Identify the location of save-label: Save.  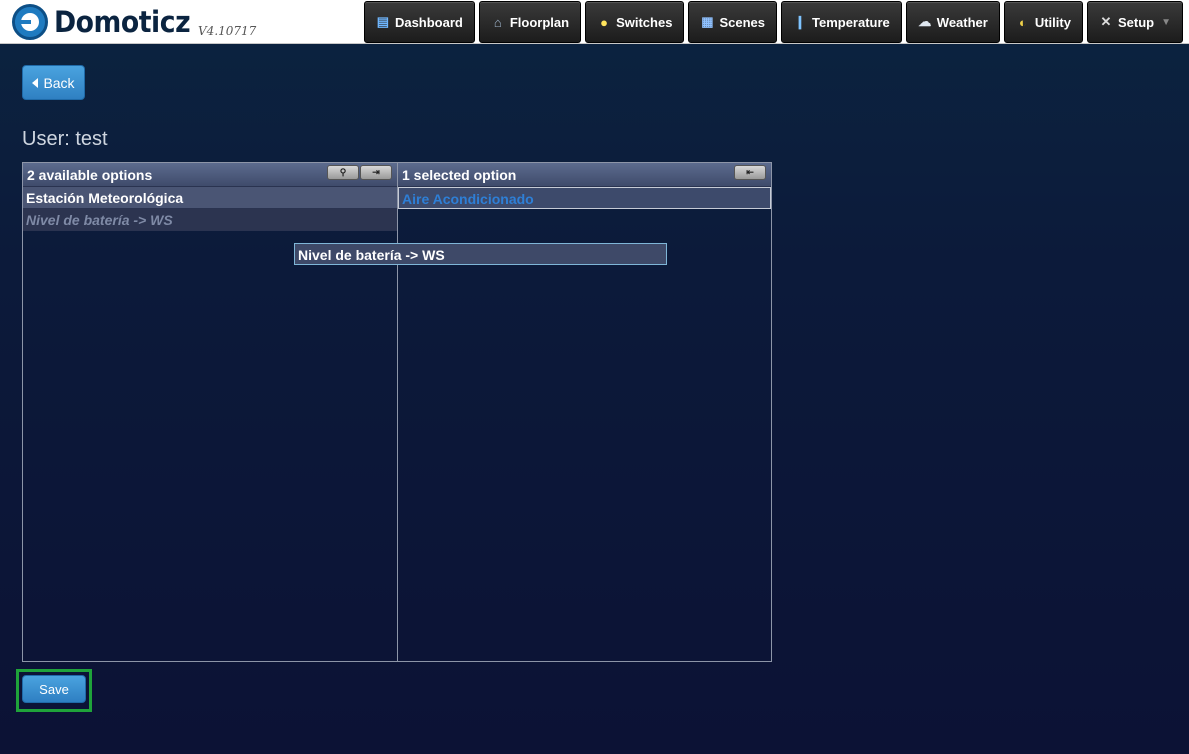
(54, 689).